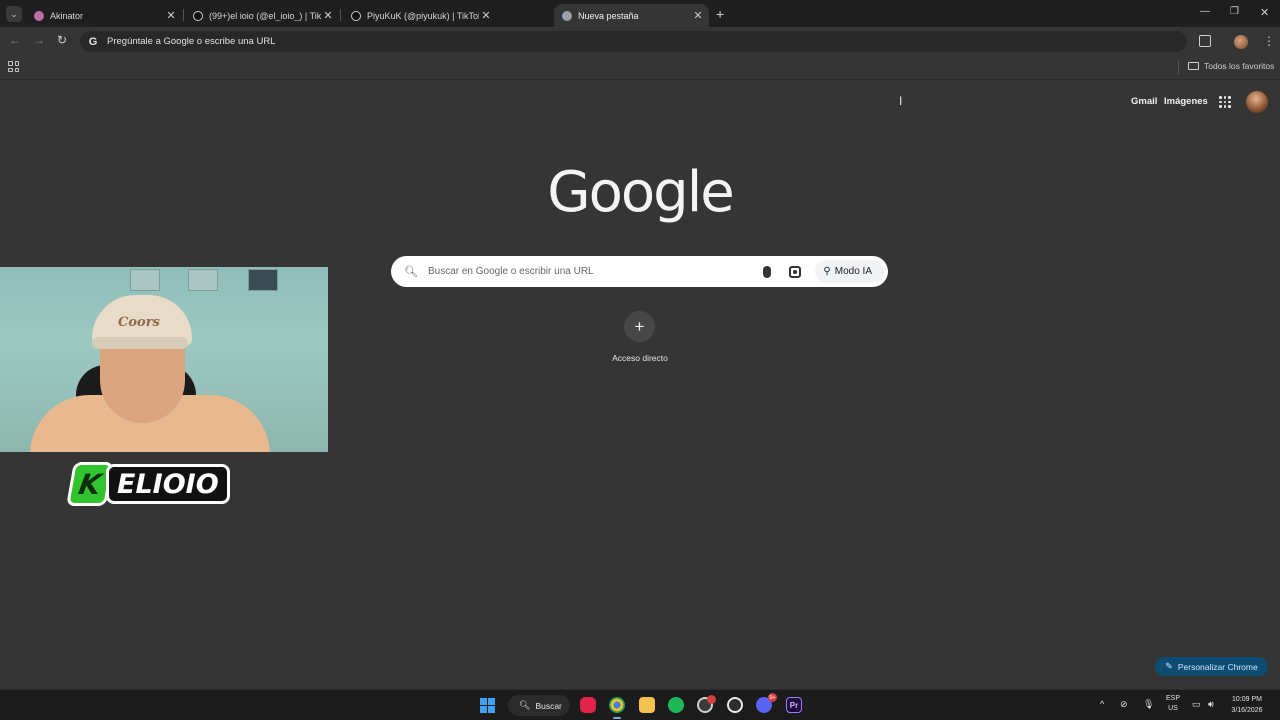 The width and height of the screenshot is (1280, 720). I want to click on language-code: ESP, so click(1172, 698).